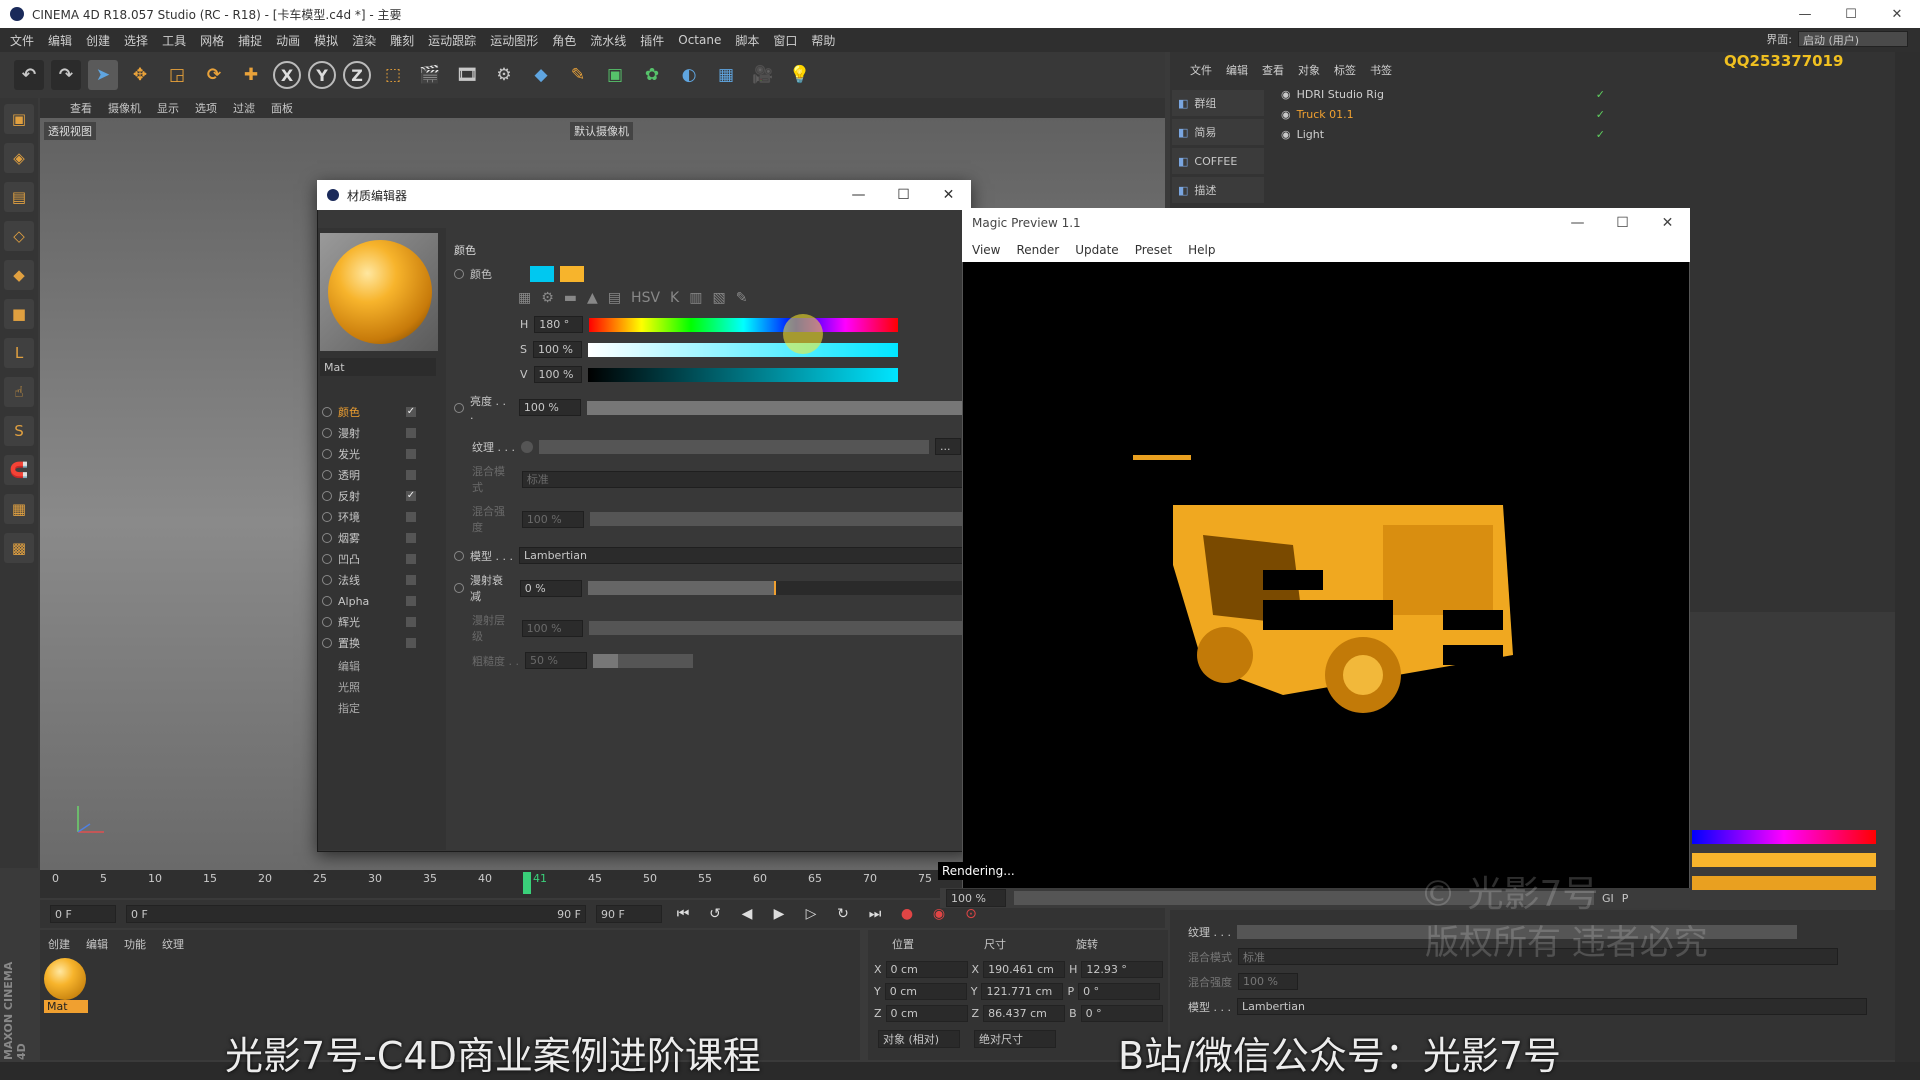  Describe the element at coordinates (383, 643) in the screenshot. I see `material-channel-11: 置换` at that location.